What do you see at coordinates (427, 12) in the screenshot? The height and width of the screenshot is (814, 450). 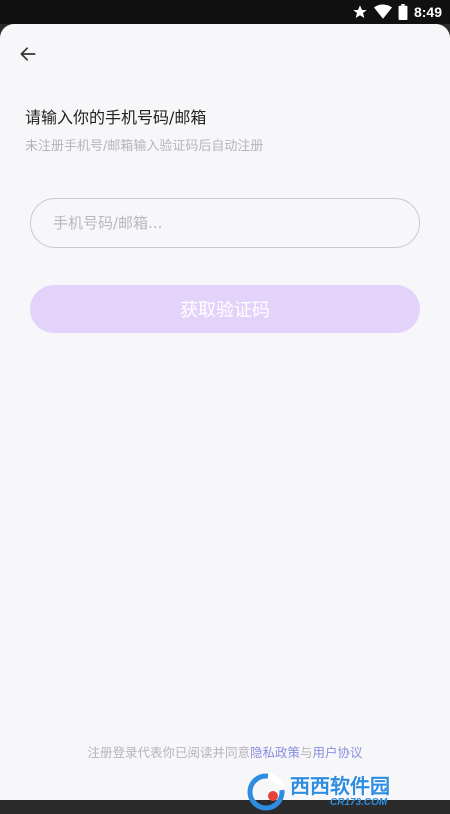 I see `status-time: 8:49` at bounding box center [427, 12].